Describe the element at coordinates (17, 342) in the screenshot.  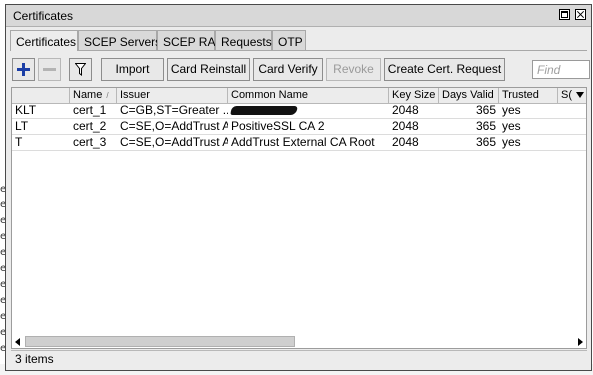
I see `scroll-left-icon` at that location.